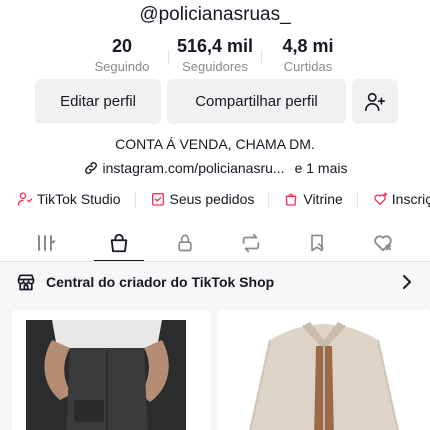  I want to click on repost-icon, so click(251, 243).